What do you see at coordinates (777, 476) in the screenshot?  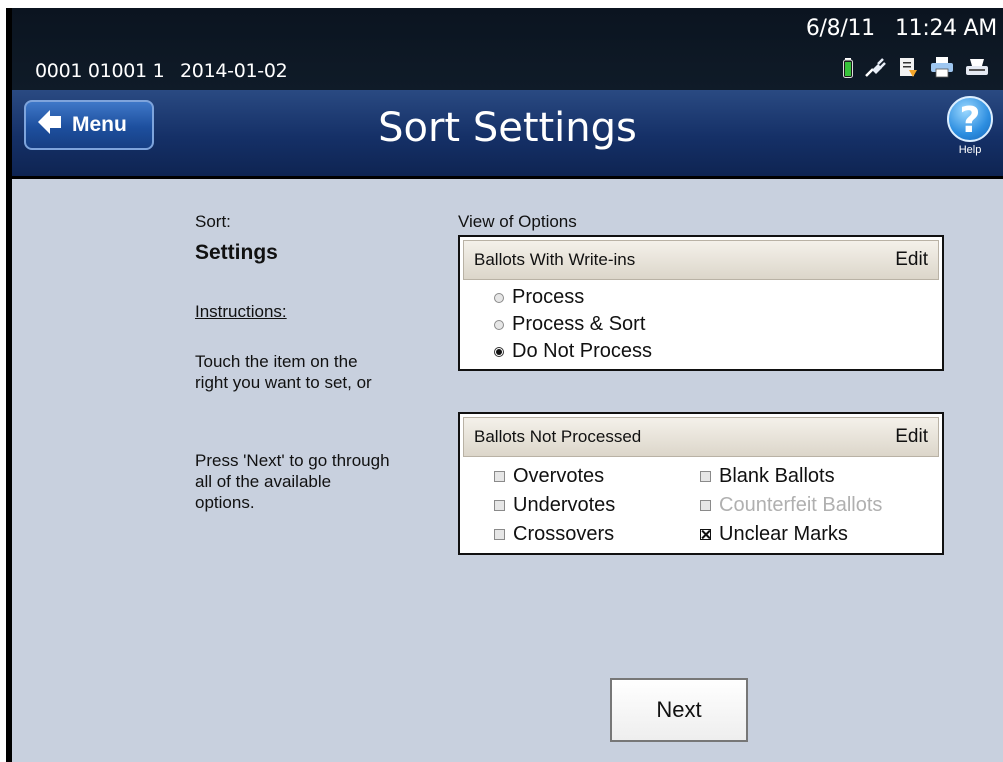 I see `option-label: Blank Ballots` at bounding box center [777, 476].